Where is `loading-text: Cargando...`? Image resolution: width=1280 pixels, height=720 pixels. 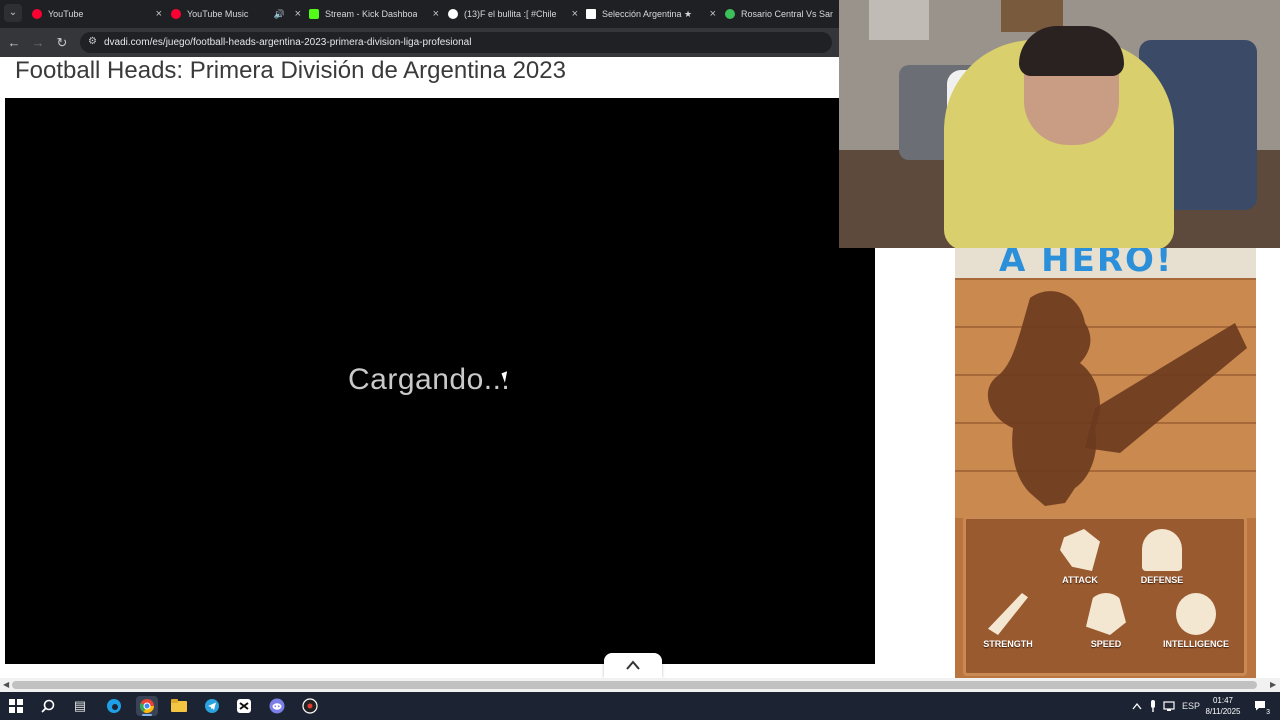 loading-text: Cargando... is located at coordinates (429, 379).